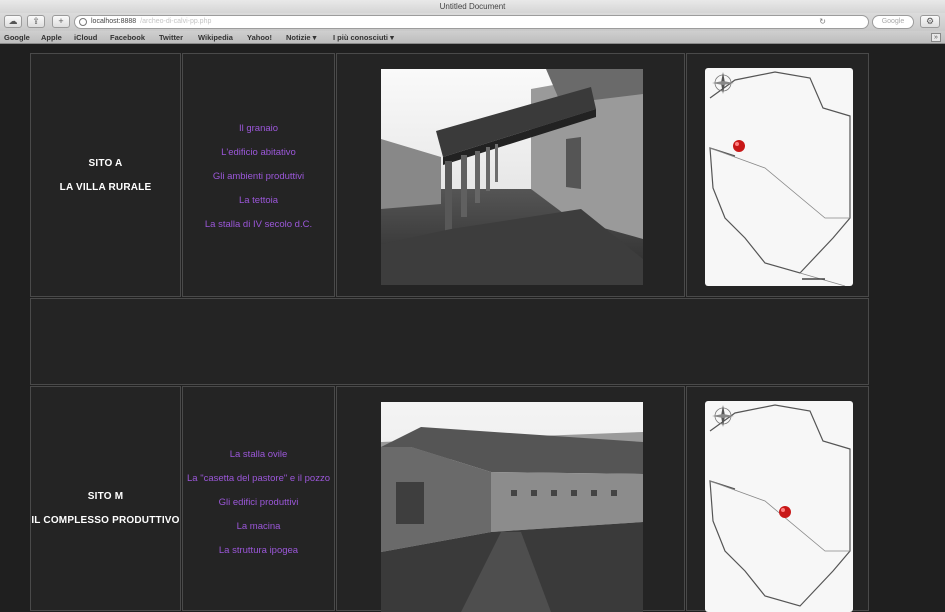 The height and width of the screenshot is (612, 945). I want to click on site-m-title-cell: SITO M IL COMPLESSO PRODUTTIVO, so click(105, 498).